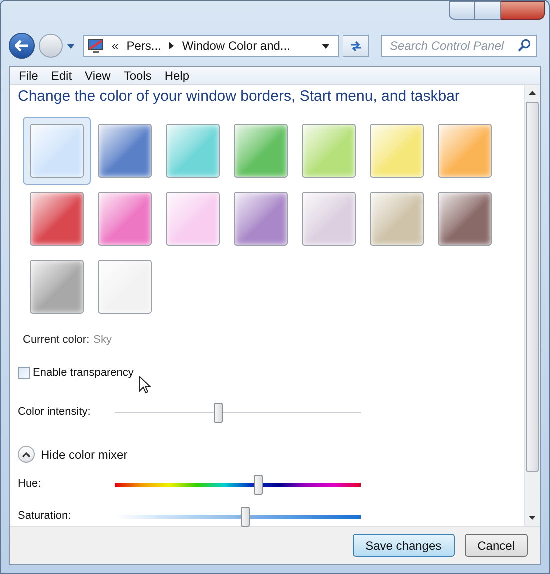 This screenshot has height=574, width=550. I want to click on current-color-value: Sky, so click(103, 340).